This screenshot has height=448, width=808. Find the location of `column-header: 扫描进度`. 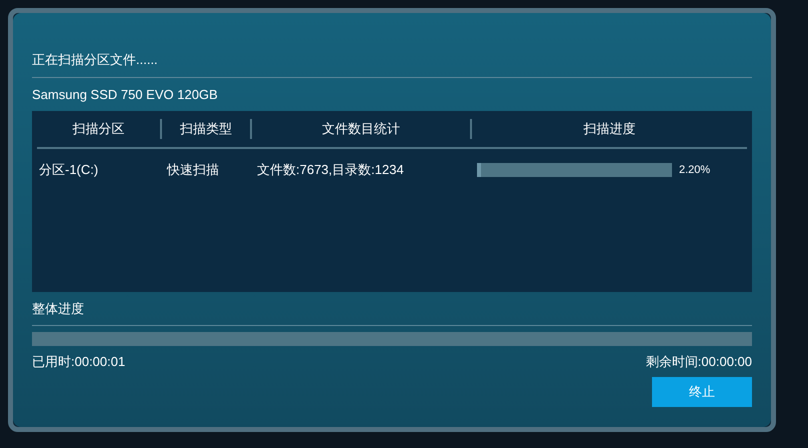

column-header: 扫描进度 is located at coordinates (609, 129).